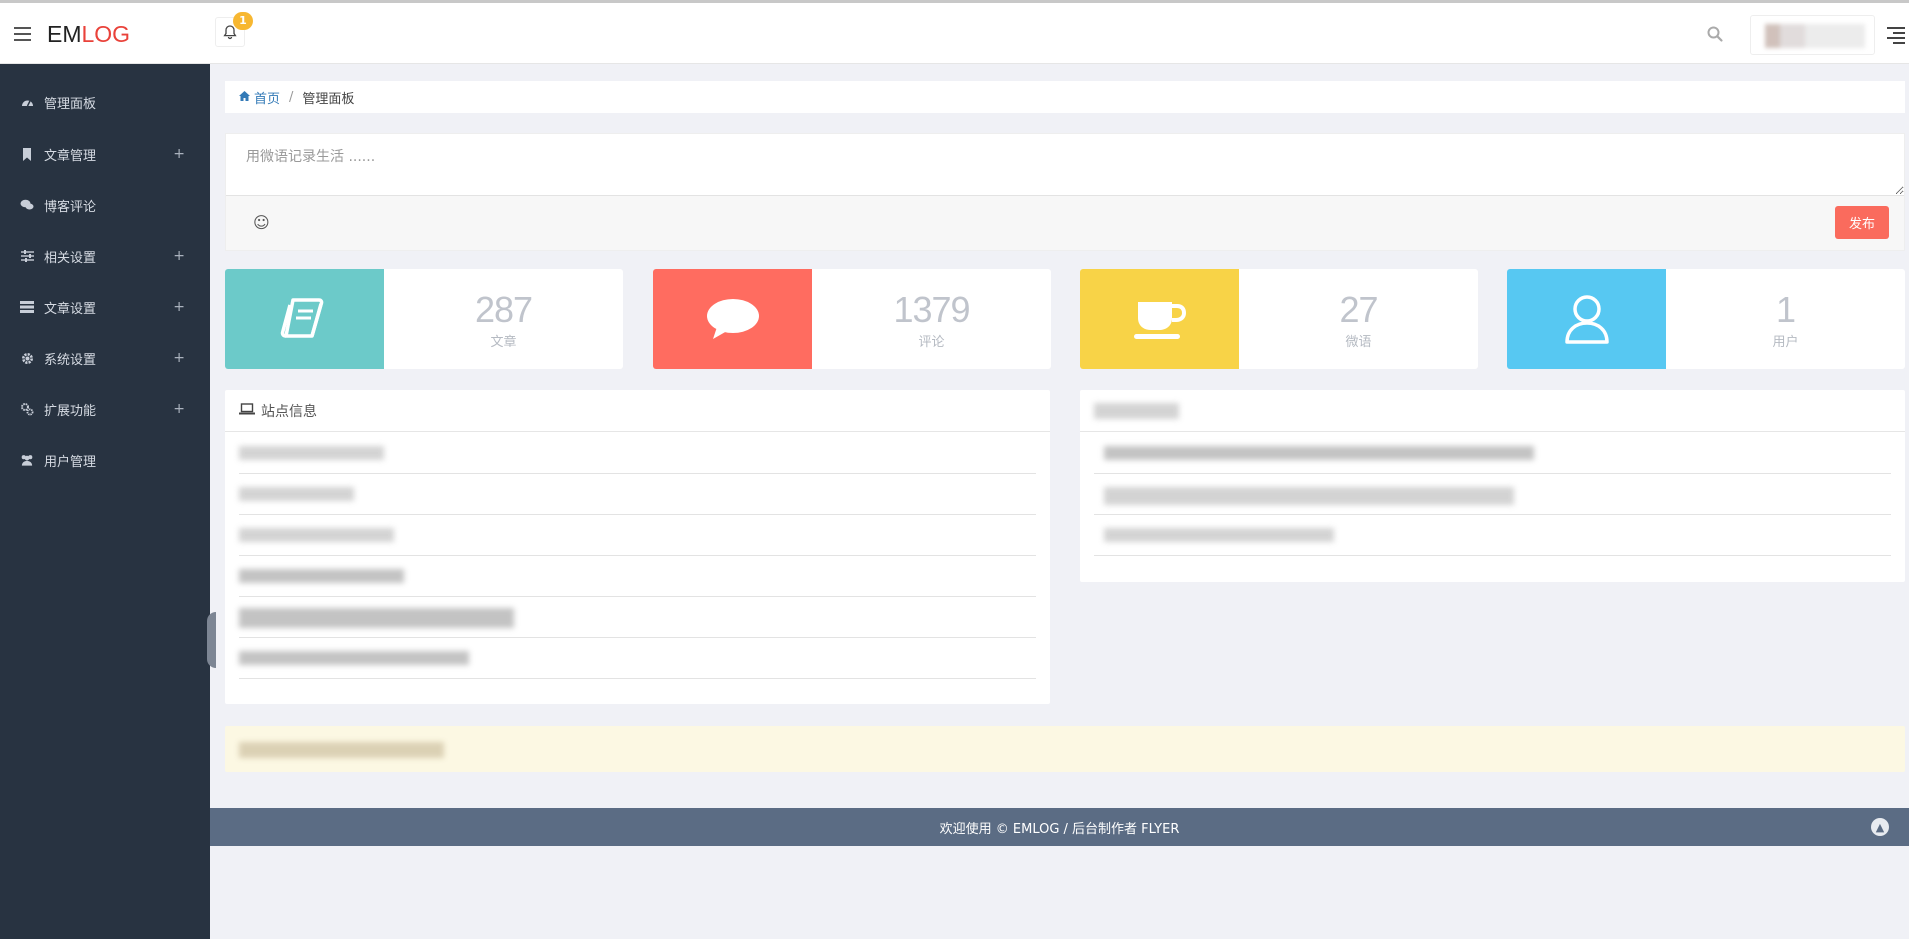  What do you see at coordinates (27, 256) in the screenshot?
I see `sliders-icon` at bounding box center [27, 256].